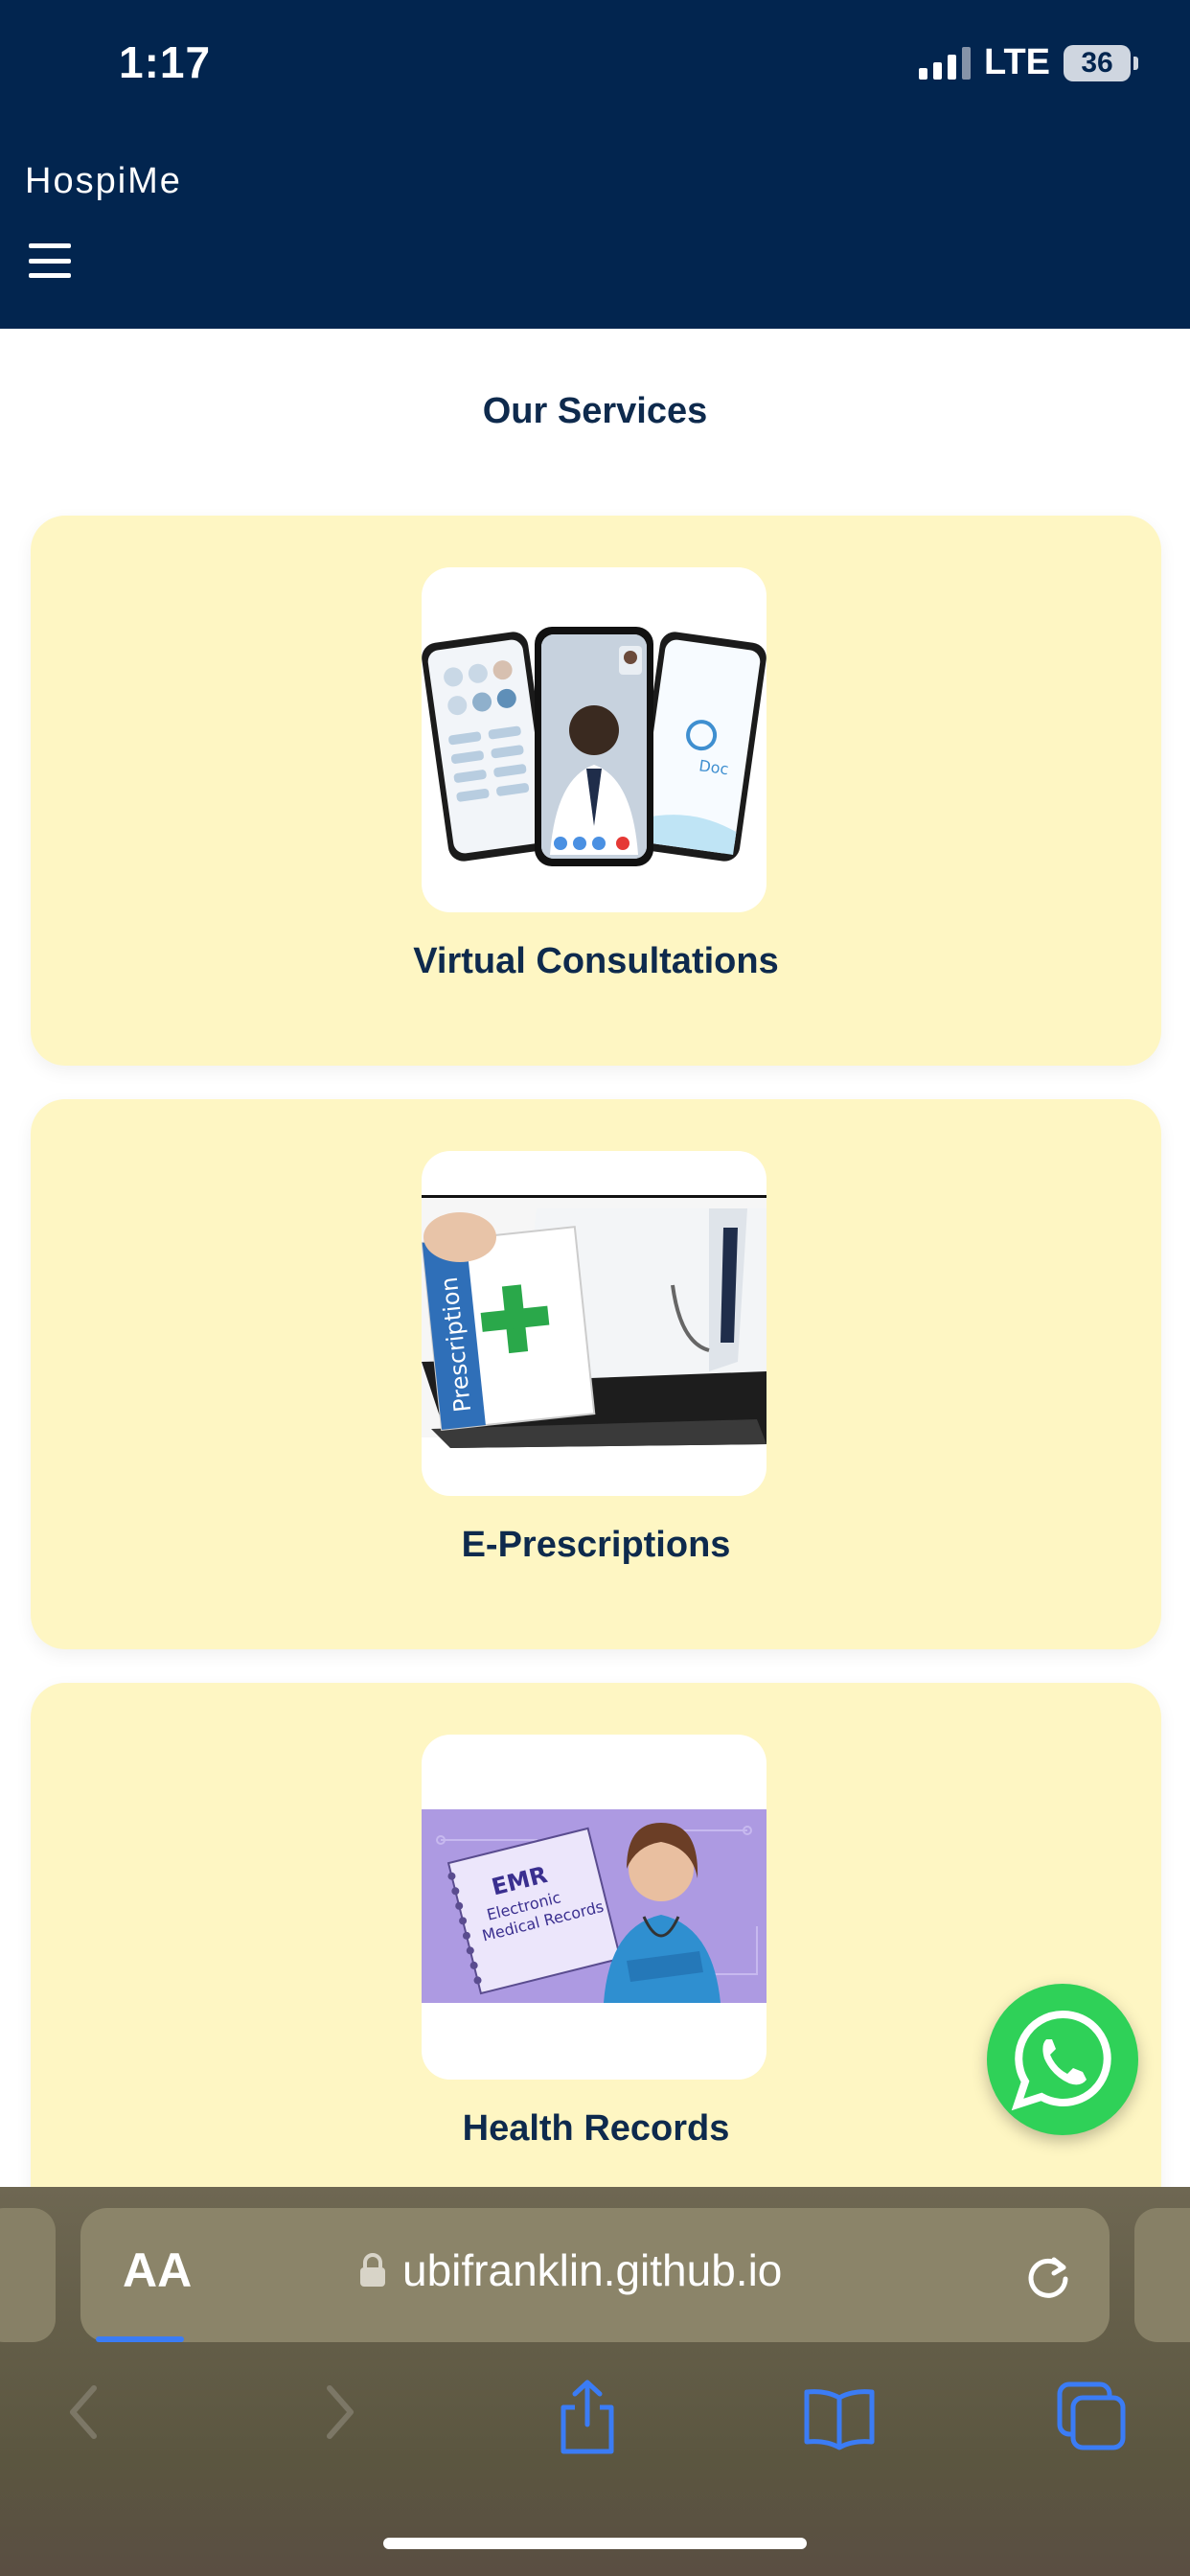 The width and height of the screenshot is (1190, 2576). Describe the element at coordinates (946, 63) in the screenshot. I see `signal-icon` at that location.